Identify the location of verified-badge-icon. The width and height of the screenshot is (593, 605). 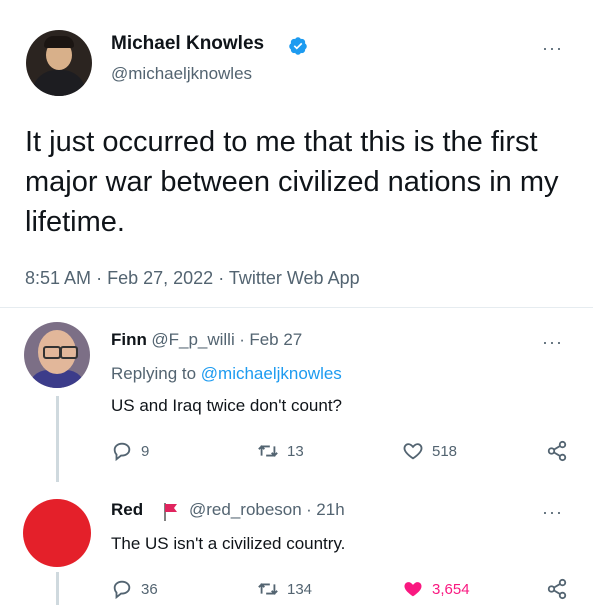
(298, 46).